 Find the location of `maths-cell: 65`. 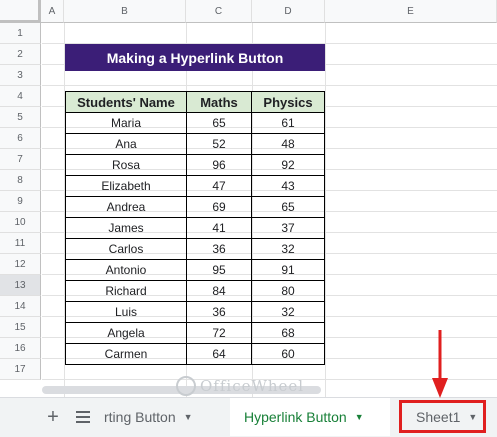

maths-cell: 65 is located at coordinates (219, 123).